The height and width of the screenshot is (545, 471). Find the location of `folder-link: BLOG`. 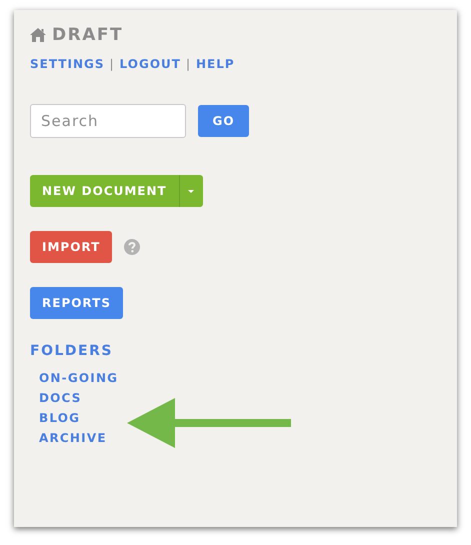

folder-link: BLOG is located at coordinates (240, 418).